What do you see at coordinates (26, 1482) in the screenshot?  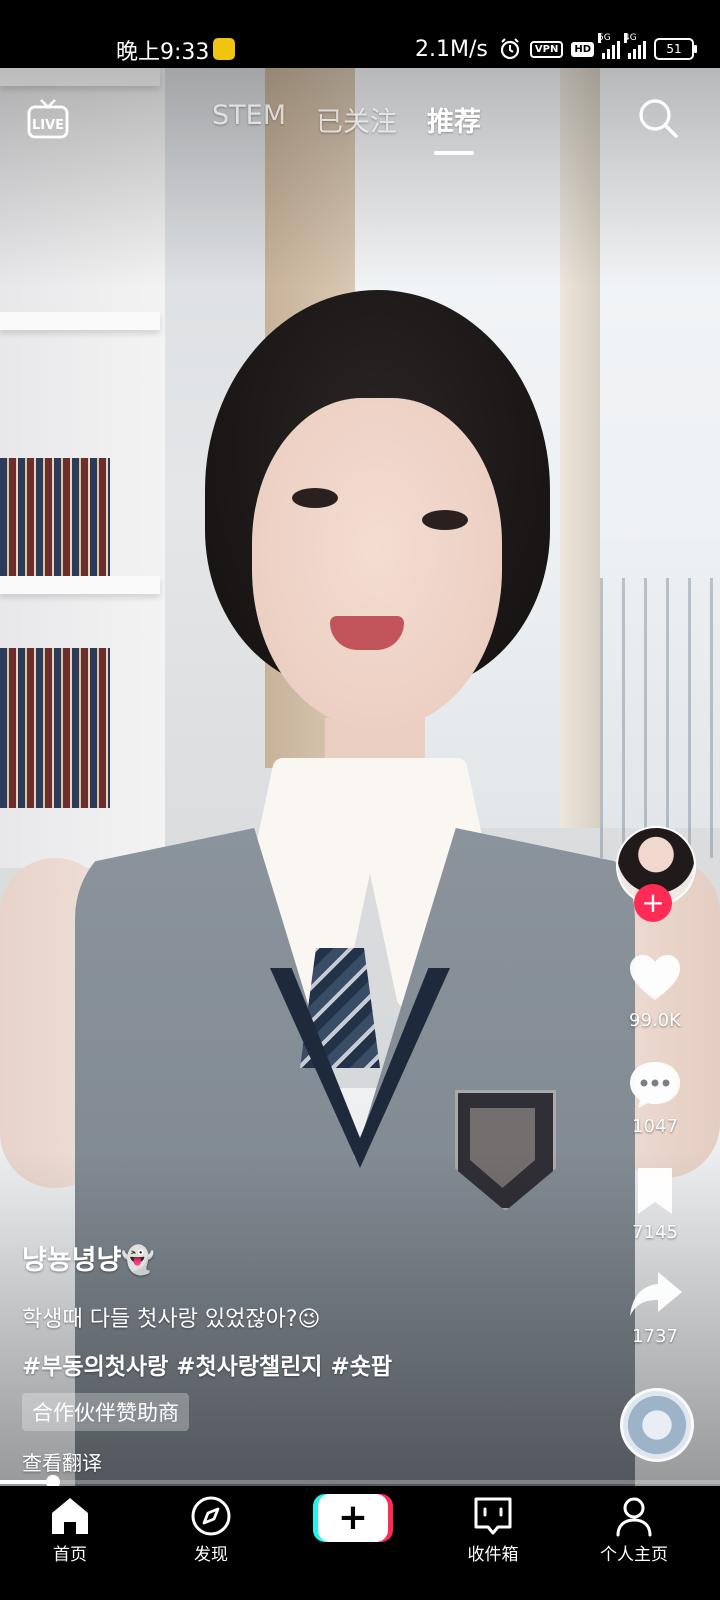 I see `progress-fill` at bounding box center [26, 1482].